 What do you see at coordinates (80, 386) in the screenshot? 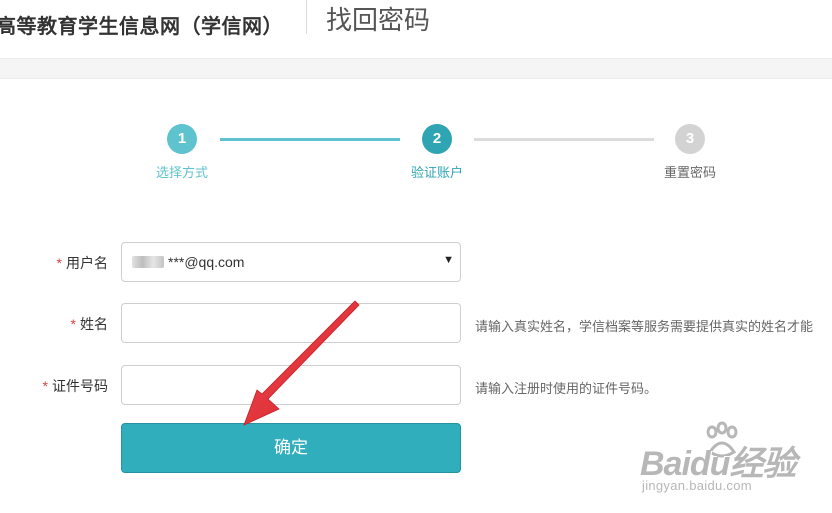
I see `id-number-label-text: 证件号码` at bounding box center [80, 386].